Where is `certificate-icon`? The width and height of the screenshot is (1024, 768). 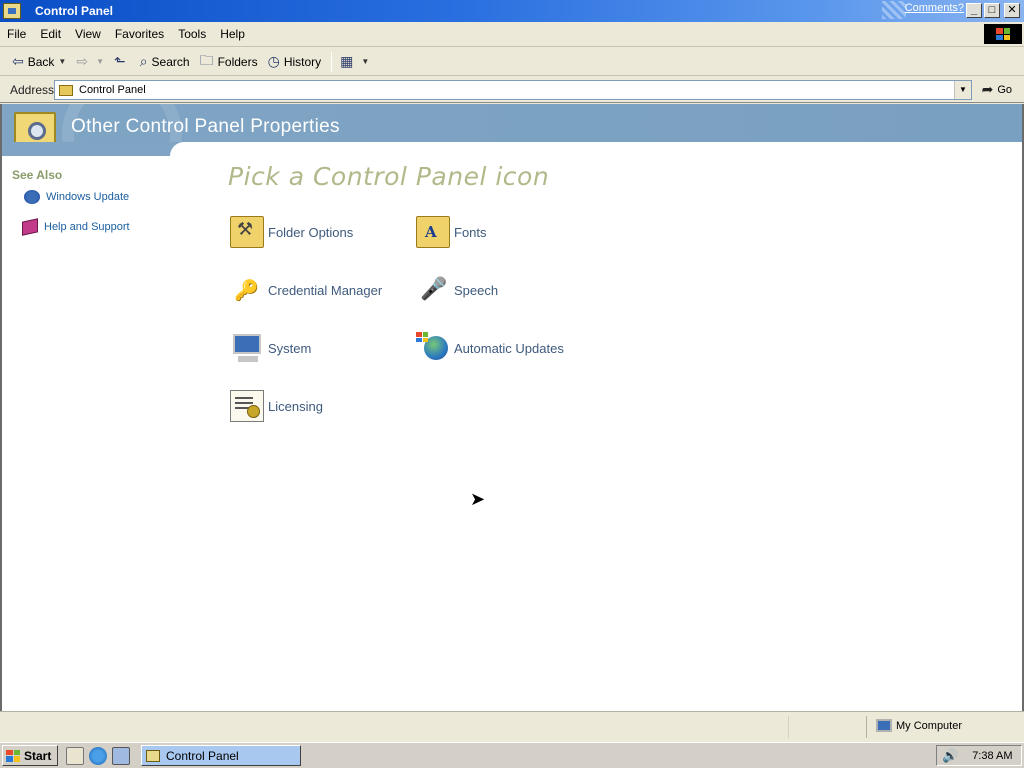
certificate-icon is located at coordinates (247, 406).